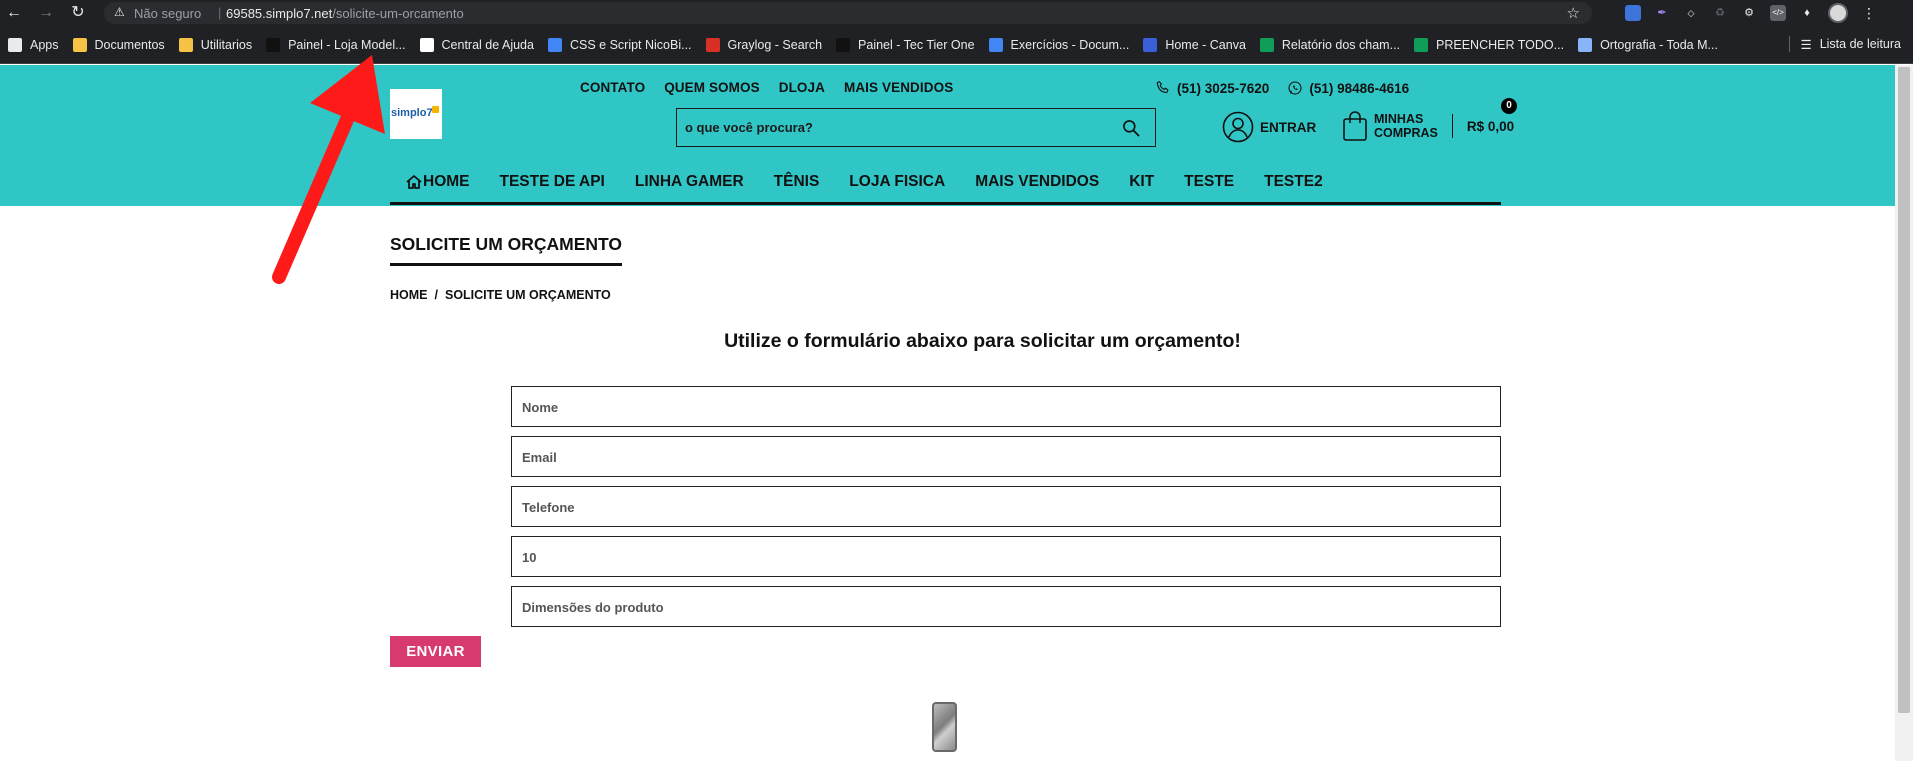 The width and height of the screenshot is (1913, 761). What do you see at coordinates (1295, 88) in the screenshot?
I see `whatsapp-icon` at bounding box center [1295, 88].